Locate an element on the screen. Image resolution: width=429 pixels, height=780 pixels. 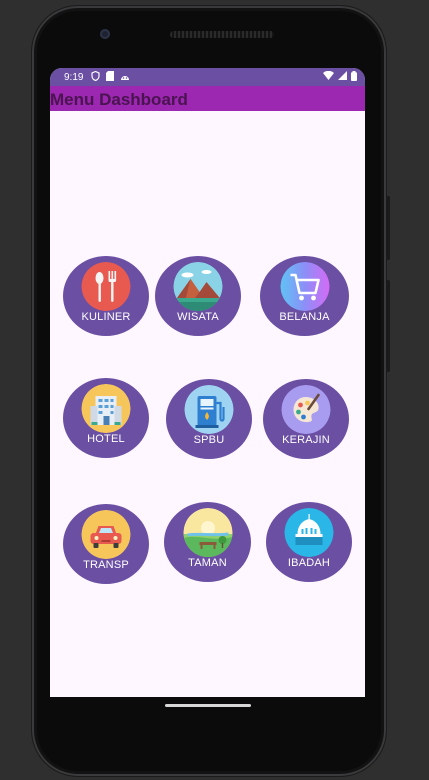
status-bar: 9:19 is located at coordinates (207, 77).